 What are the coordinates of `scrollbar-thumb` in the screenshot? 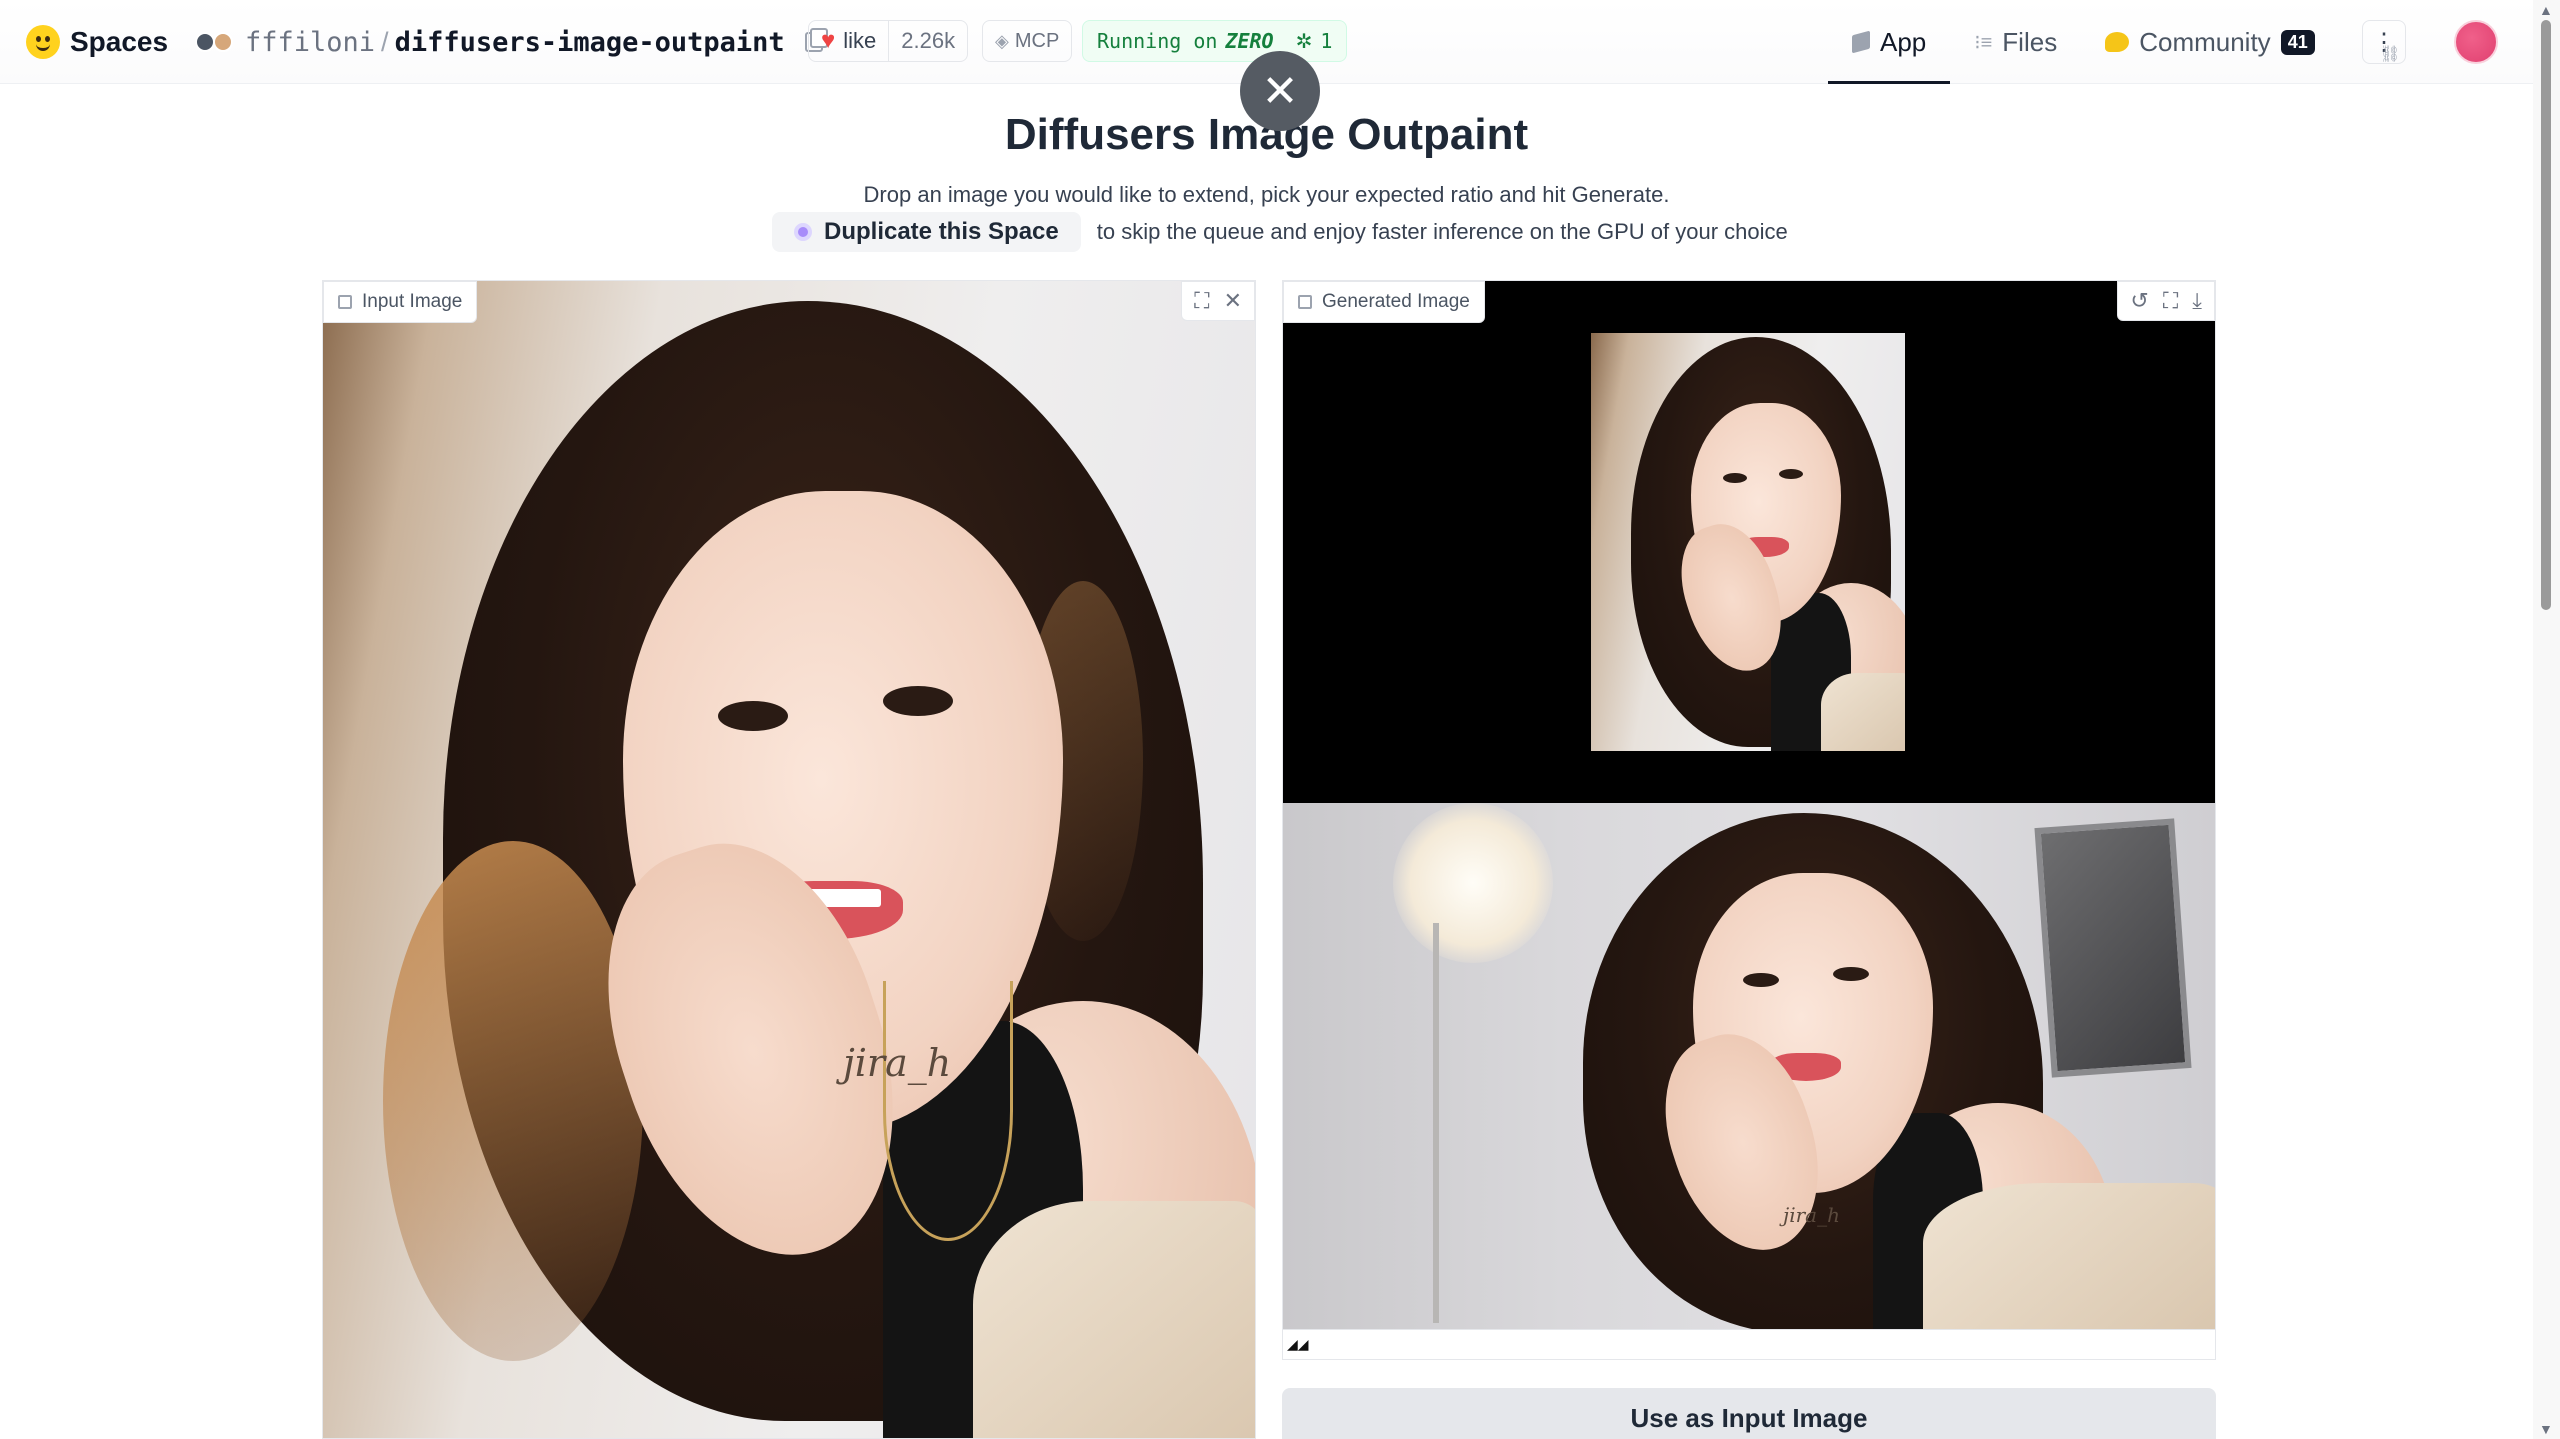 It's located at (2546, 315).